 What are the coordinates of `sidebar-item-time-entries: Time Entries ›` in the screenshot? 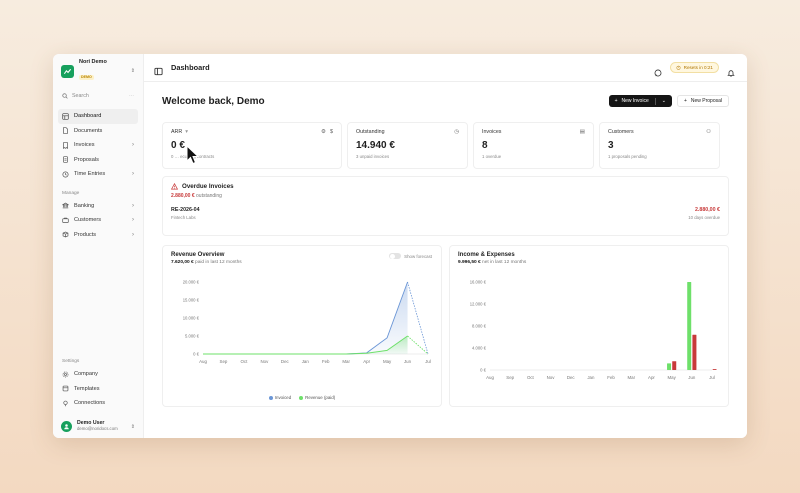 It's located at (98, 174).